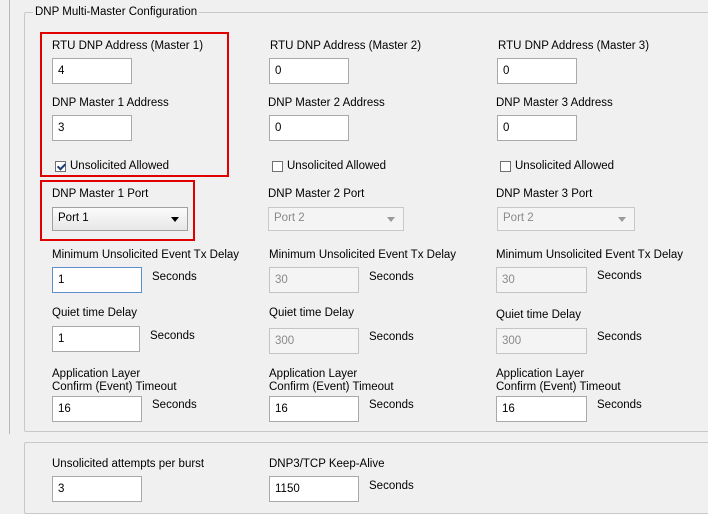  What do you see at coordinates (363, 255) in the screenshot?
I see `min-unsol-delay-label-master-2: Minimum Unsolicited Event Tx Delay` at bounding box center [363, 255].